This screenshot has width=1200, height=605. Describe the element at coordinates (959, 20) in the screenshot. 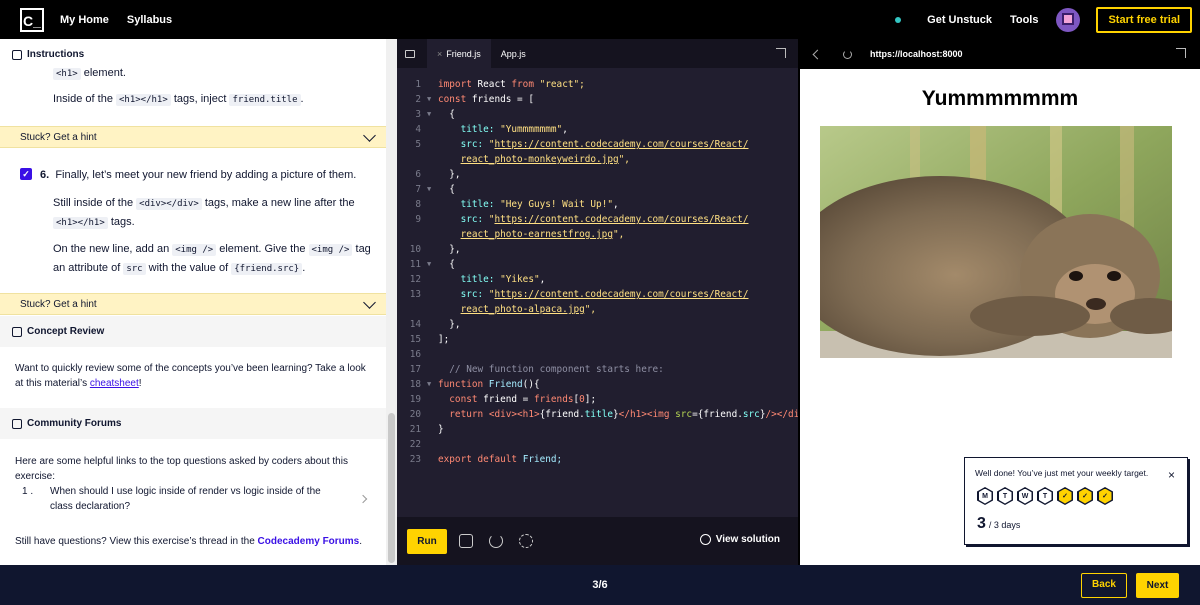

I see `get-unstuck-button: Get Unstuck` at that location.